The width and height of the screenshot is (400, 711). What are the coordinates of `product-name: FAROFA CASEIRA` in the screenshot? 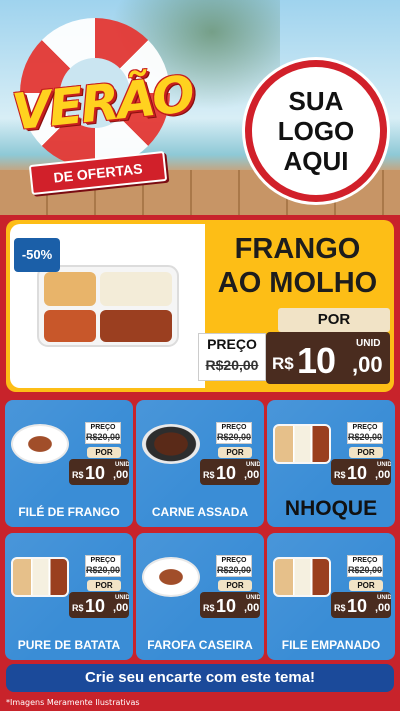 It's located at (200, 645).